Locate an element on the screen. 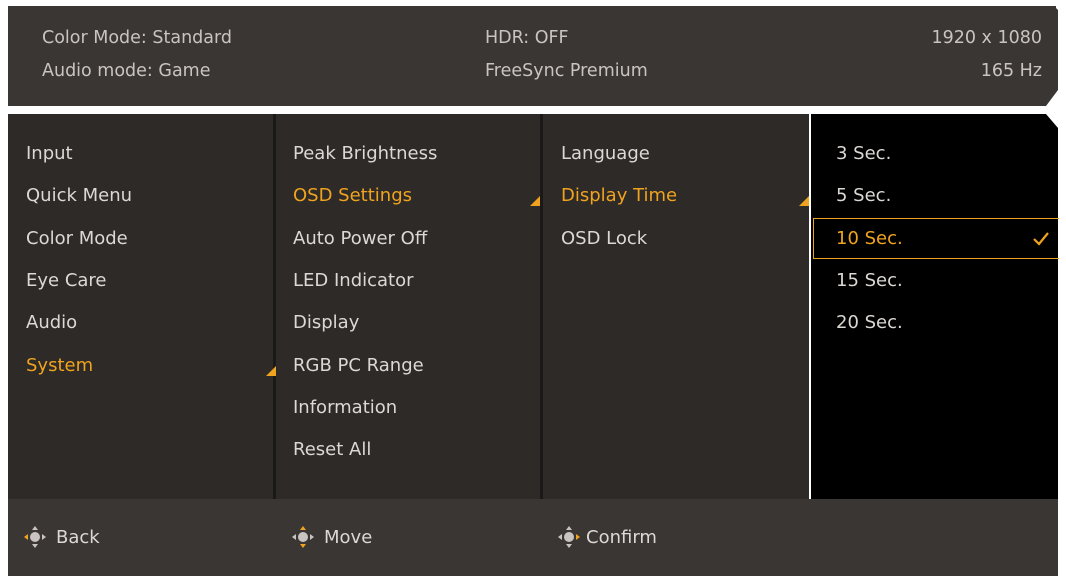 The width and height of the screenshot is (1066, 581). back-hint: Back is located at coordinates (61, 537).